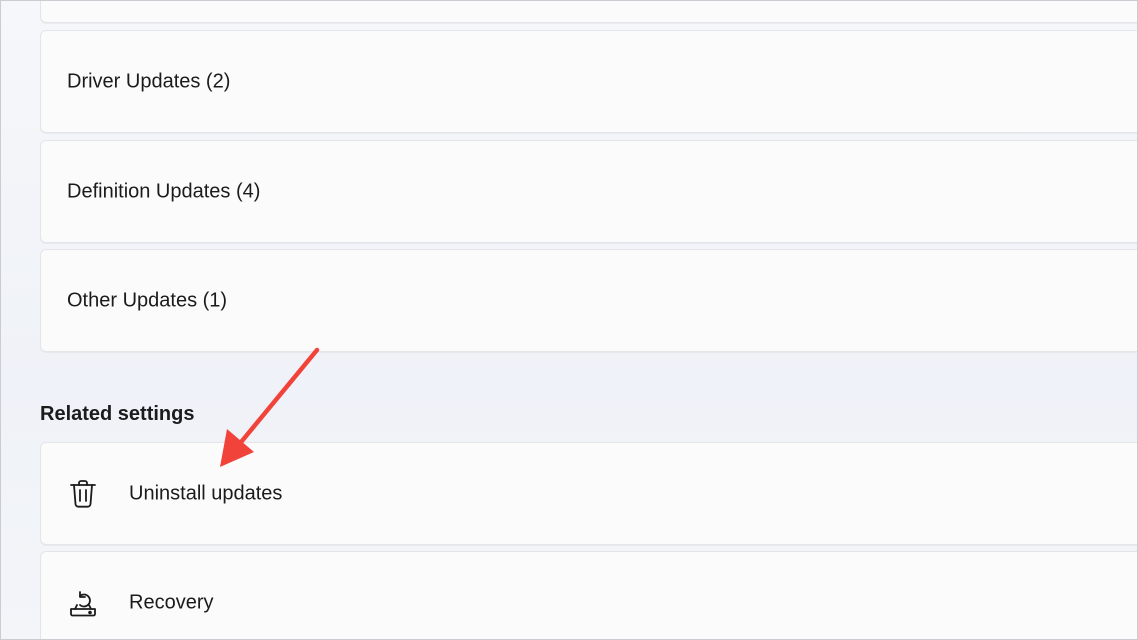 Image resolution: width=1138 pixels, height=640 pixels. I want to click on recovery-icon, so click(83, 603).